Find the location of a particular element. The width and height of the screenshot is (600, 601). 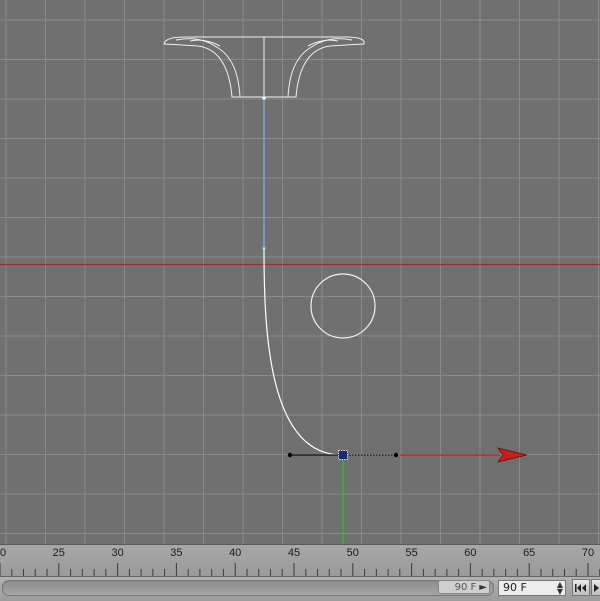

timeline-tick-label: 30 is located at coordinates (117, 553).